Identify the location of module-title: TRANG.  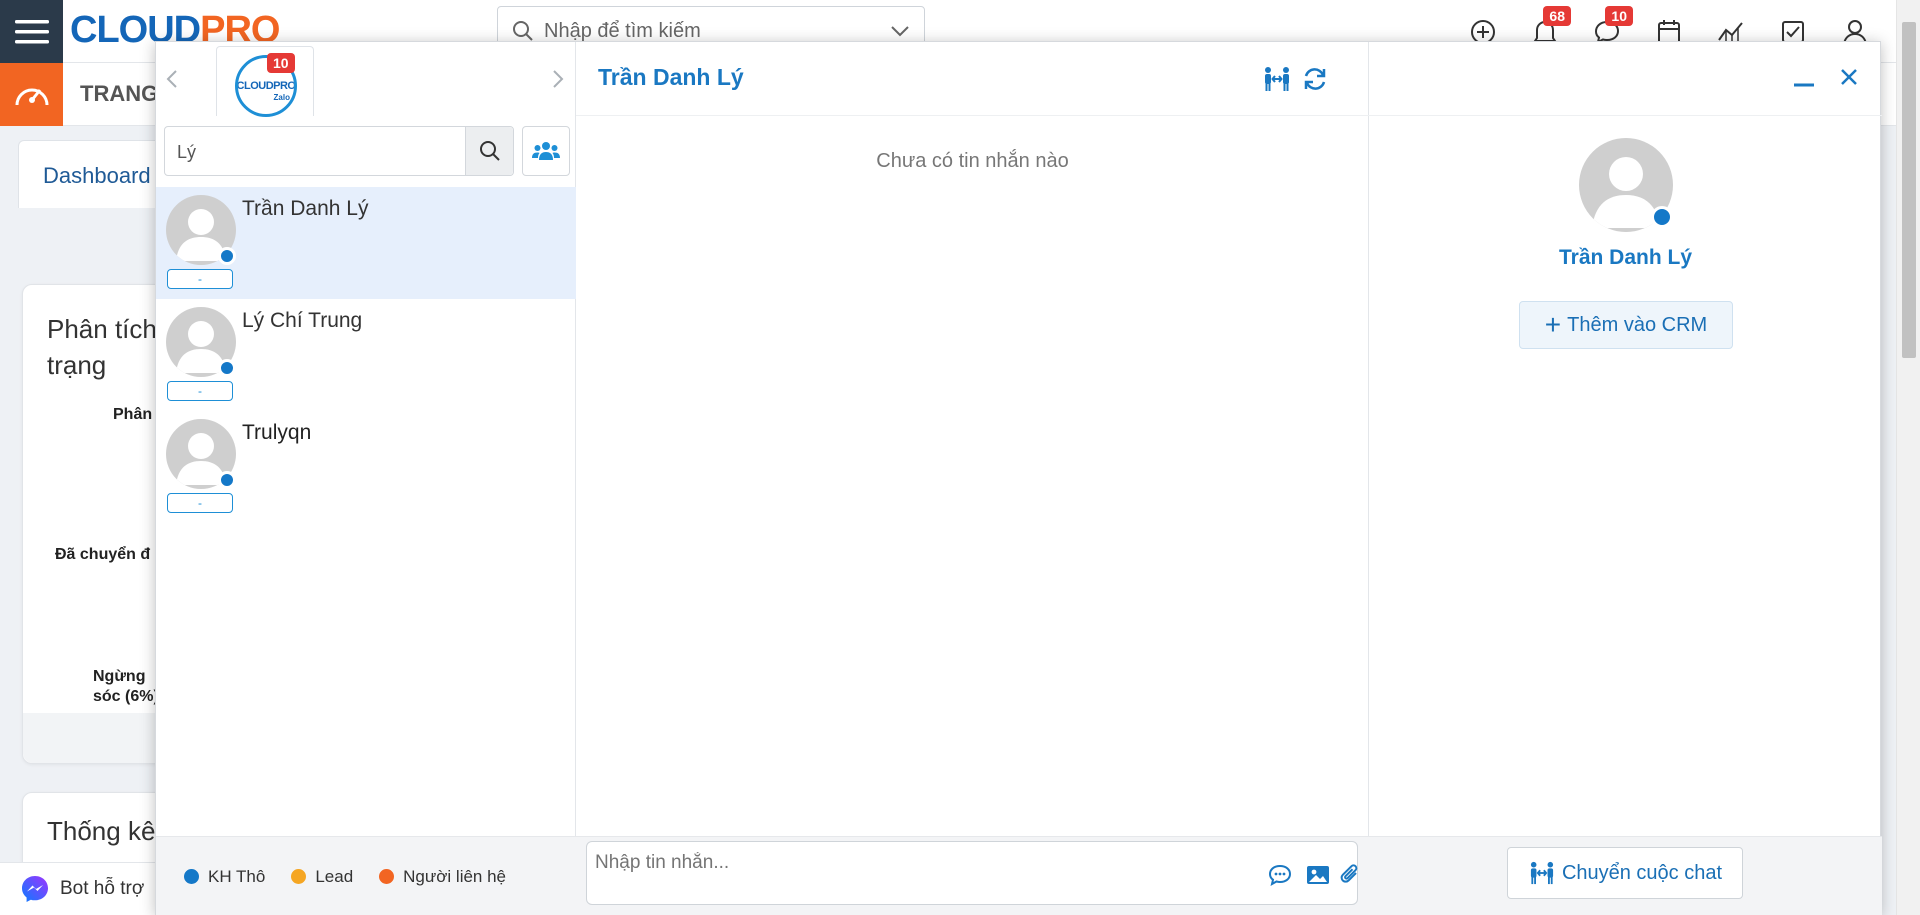
(119, 93).